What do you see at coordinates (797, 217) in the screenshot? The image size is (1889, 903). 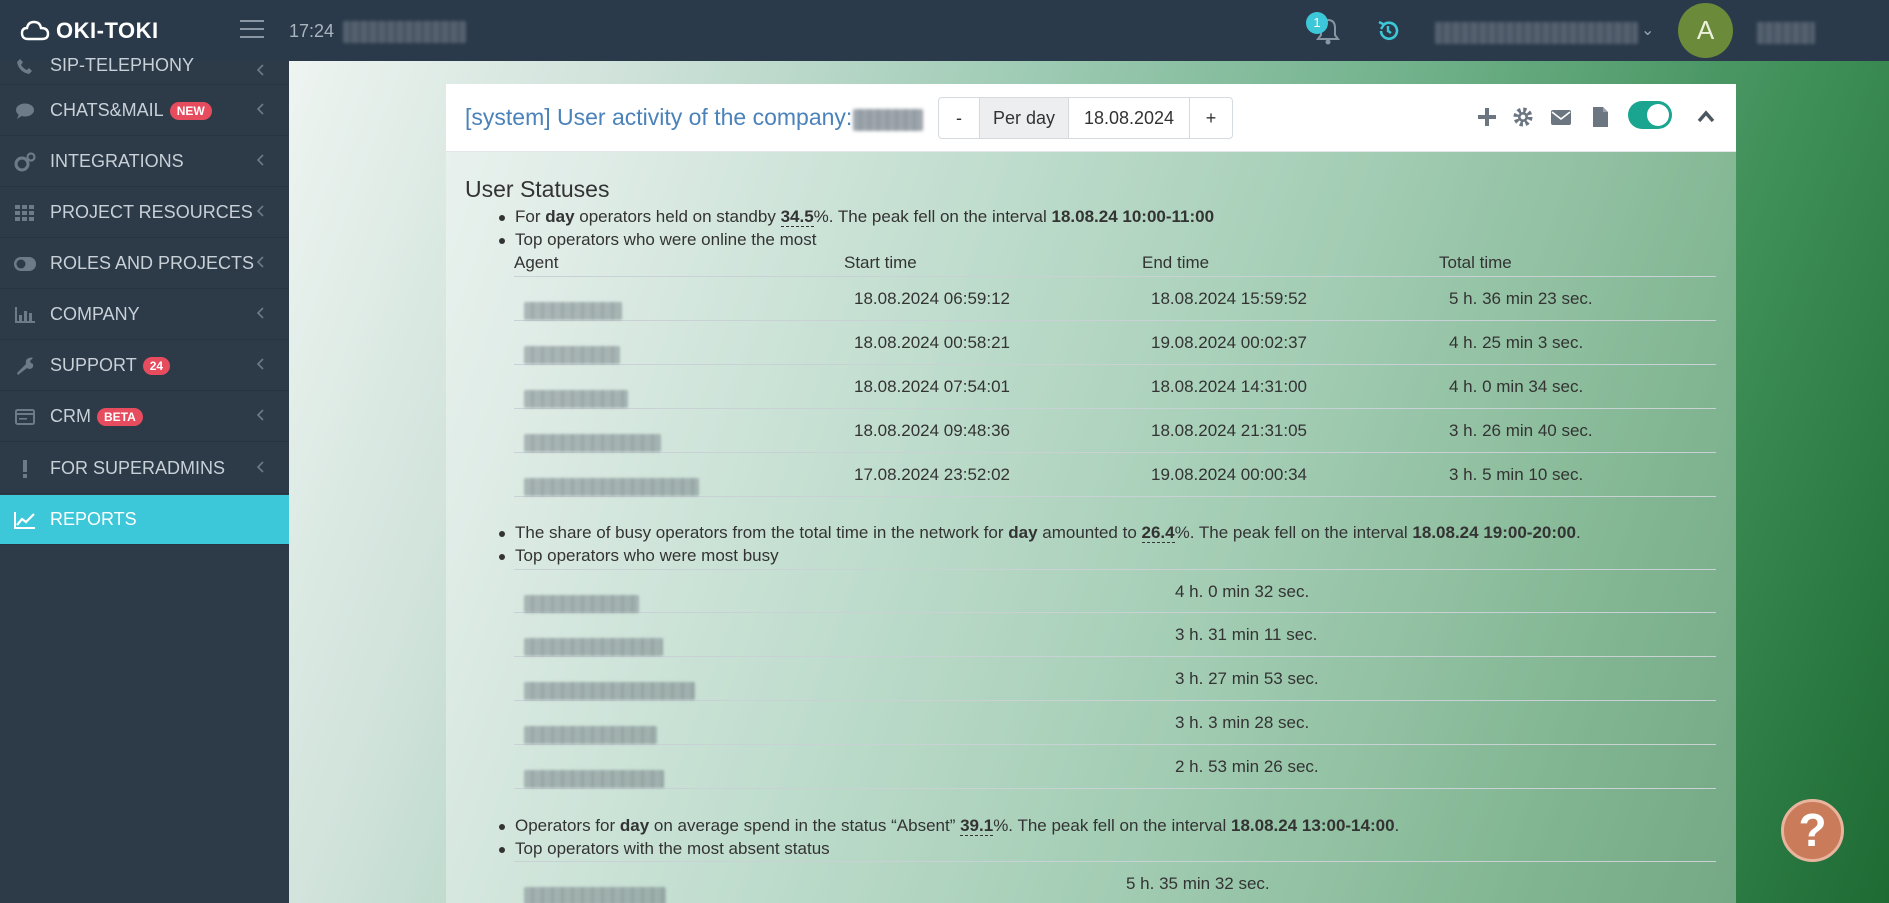 I see `standby-percent: 34.5` at bounding box center [797, 217].